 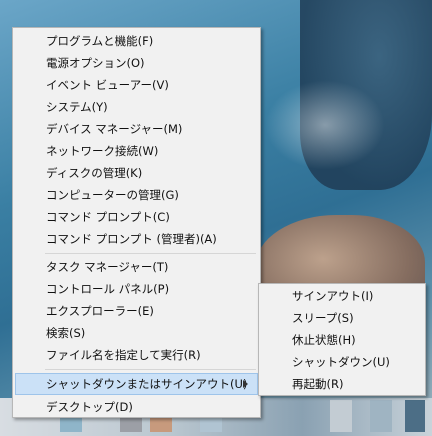 What do you see at coordinates (136, 217) in the screenshot?
I see `menu-item-command-prompt: コマンド プロンプト(C)` at bounding box center [136, 217].